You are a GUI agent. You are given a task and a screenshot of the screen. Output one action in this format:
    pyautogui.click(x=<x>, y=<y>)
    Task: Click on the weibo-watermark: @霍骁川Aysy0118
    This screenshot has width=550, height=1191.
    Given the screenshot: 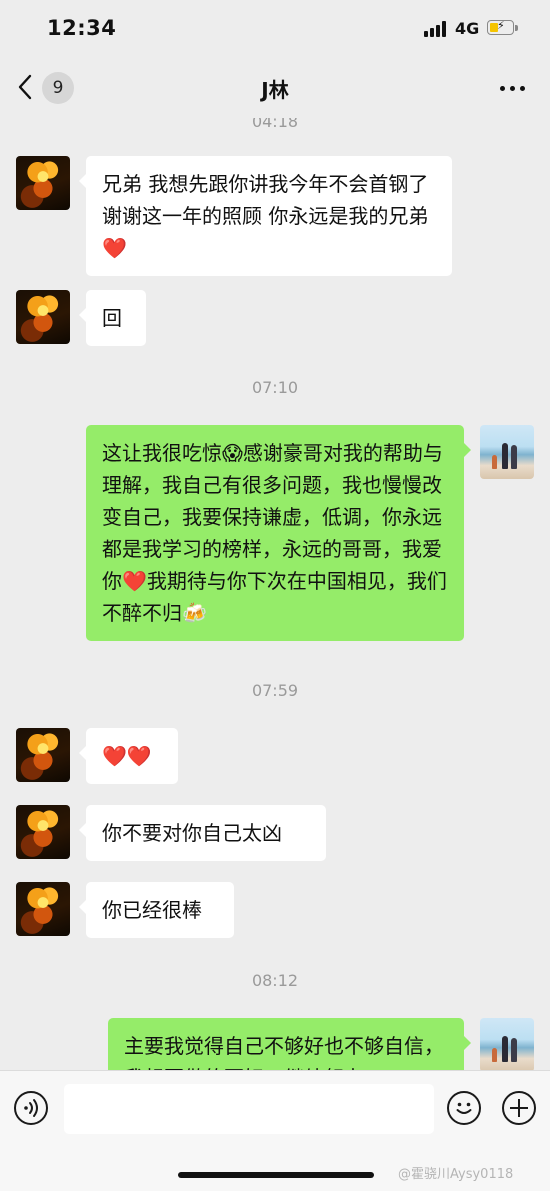 What is the action you would take?
    pyautogui.click(x=456, y=1174)
    